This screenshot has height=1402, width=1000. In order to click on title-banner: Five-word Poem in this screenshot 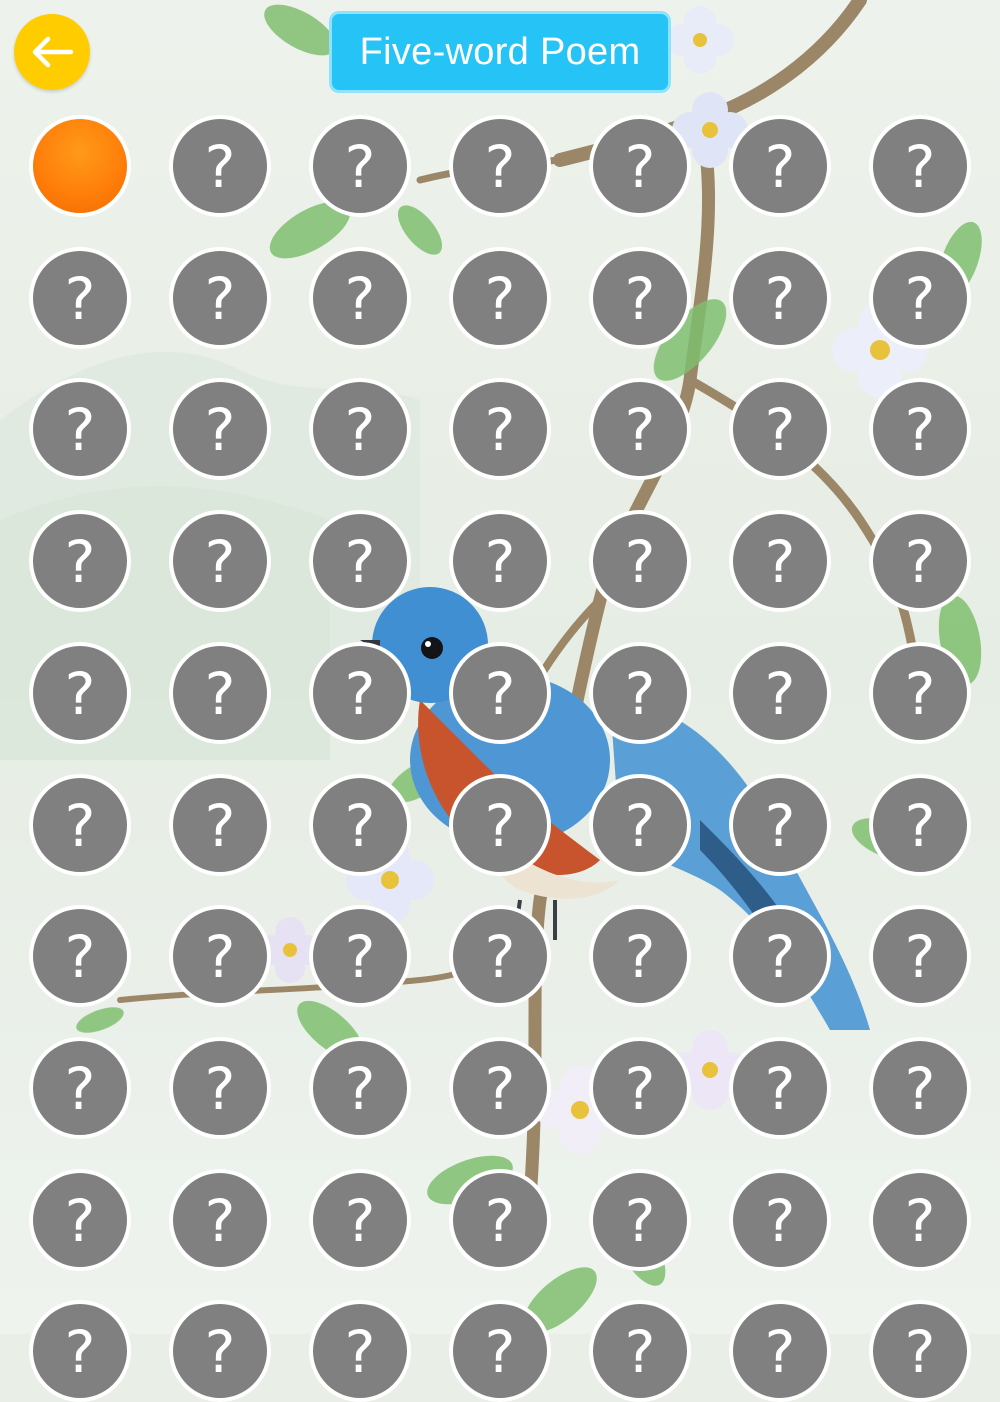, I will do `click(500, 52)`.